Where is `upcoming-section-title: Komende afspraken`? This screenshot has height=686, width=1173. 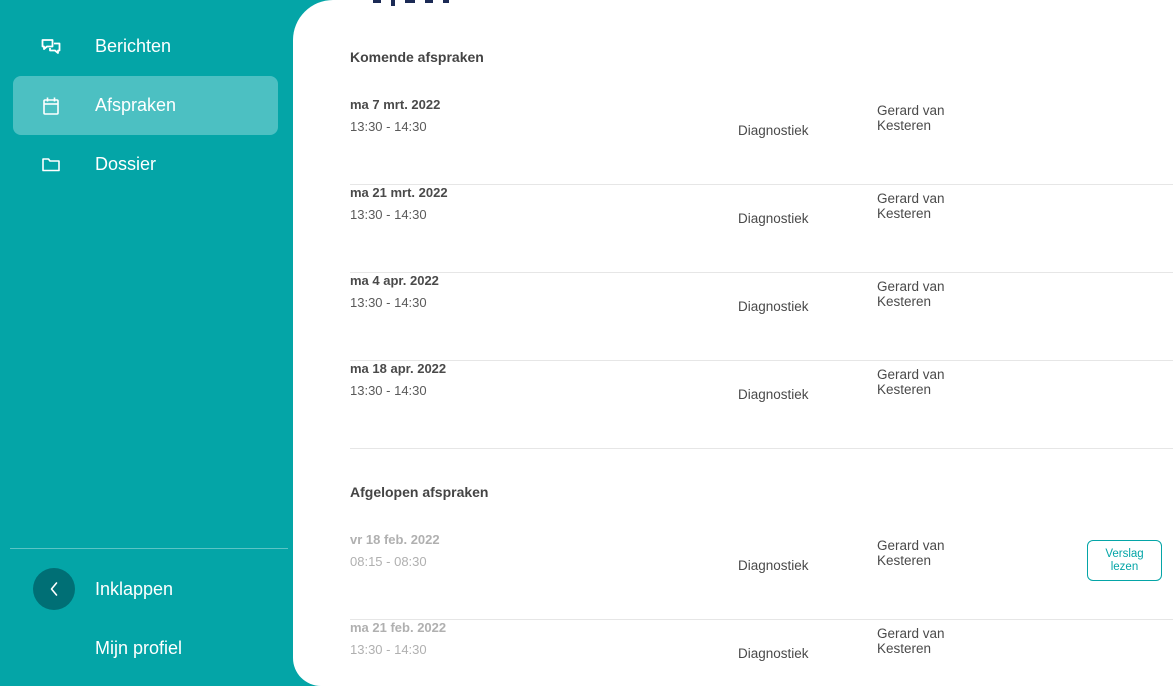
upcoming-section-title: Komende afspraken is located at coordinates (417, 57).